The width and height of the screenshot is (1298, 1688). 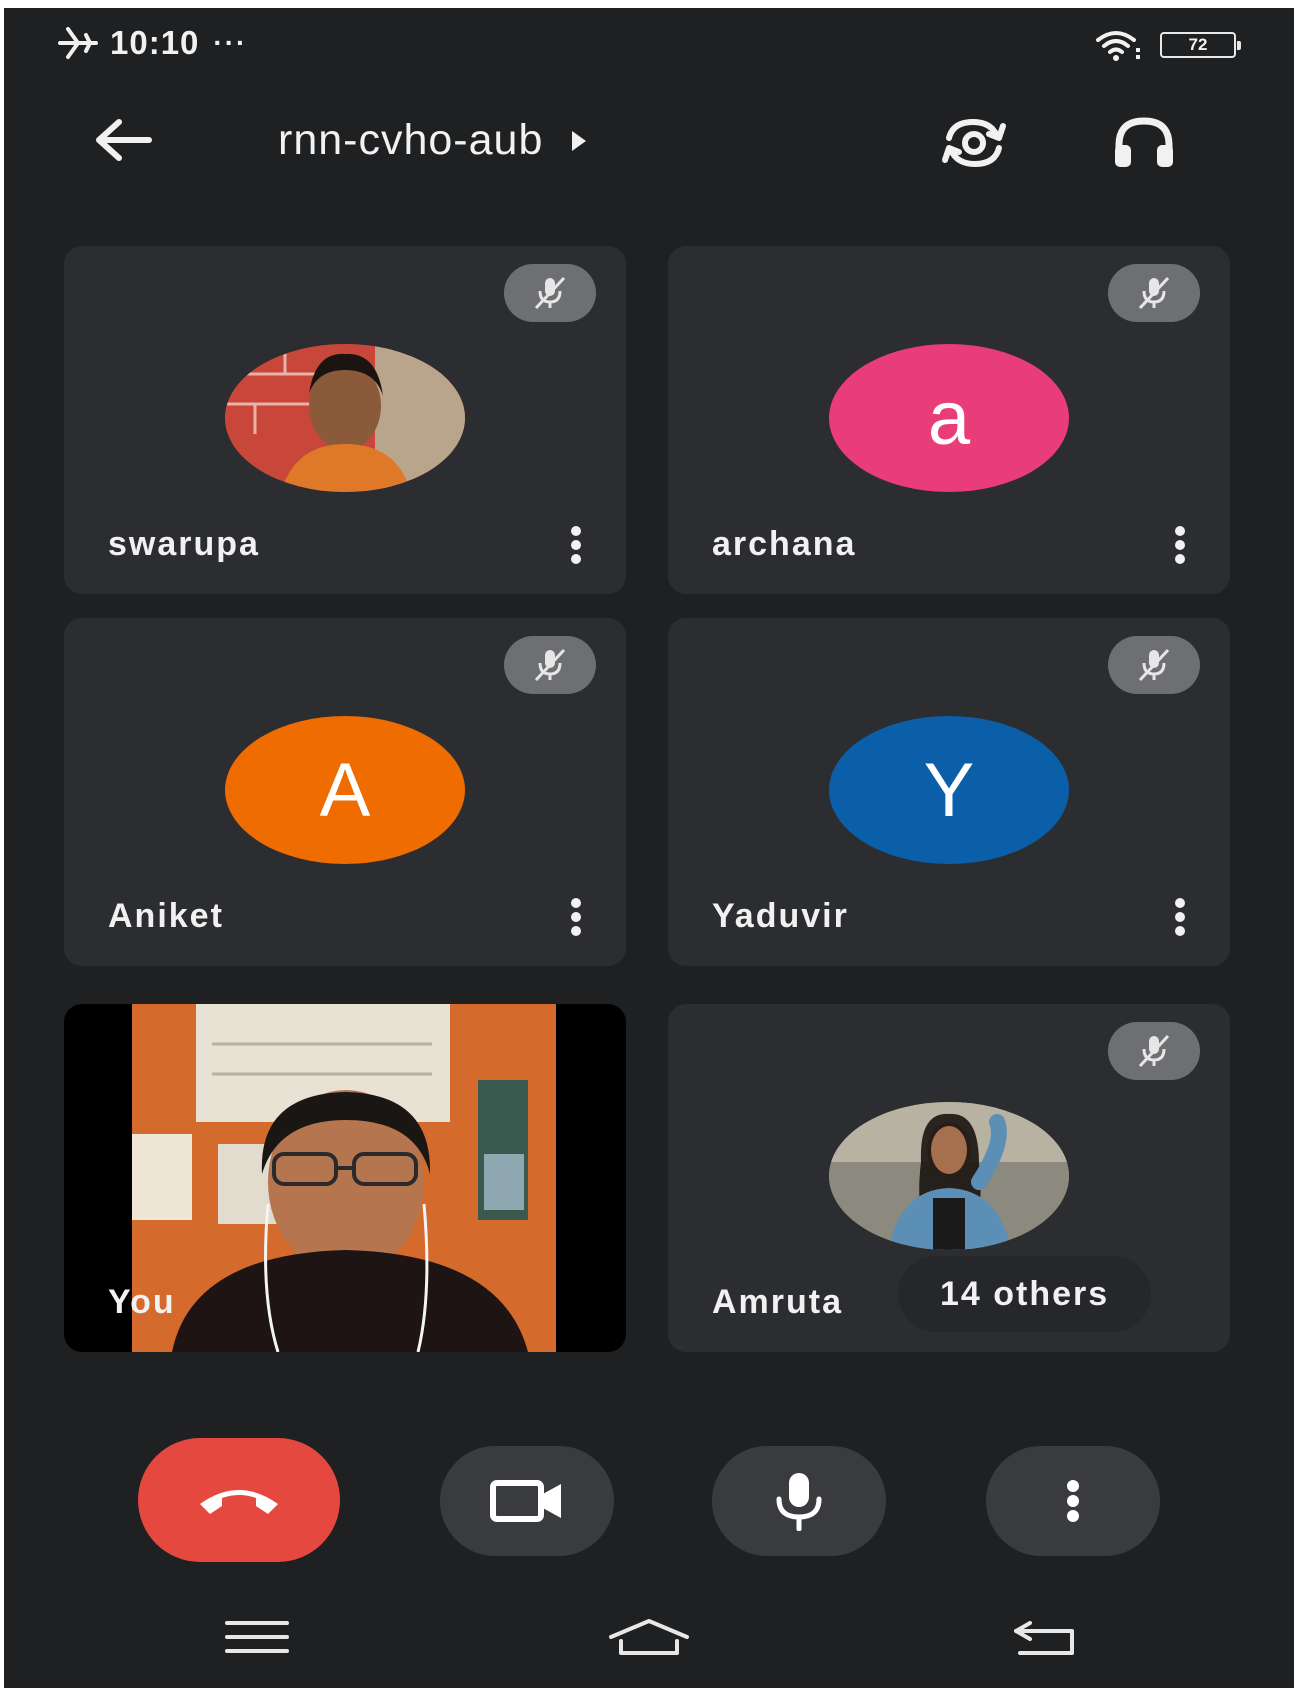 I want to click on avatar-initial: a, so click(x=949, y=418).